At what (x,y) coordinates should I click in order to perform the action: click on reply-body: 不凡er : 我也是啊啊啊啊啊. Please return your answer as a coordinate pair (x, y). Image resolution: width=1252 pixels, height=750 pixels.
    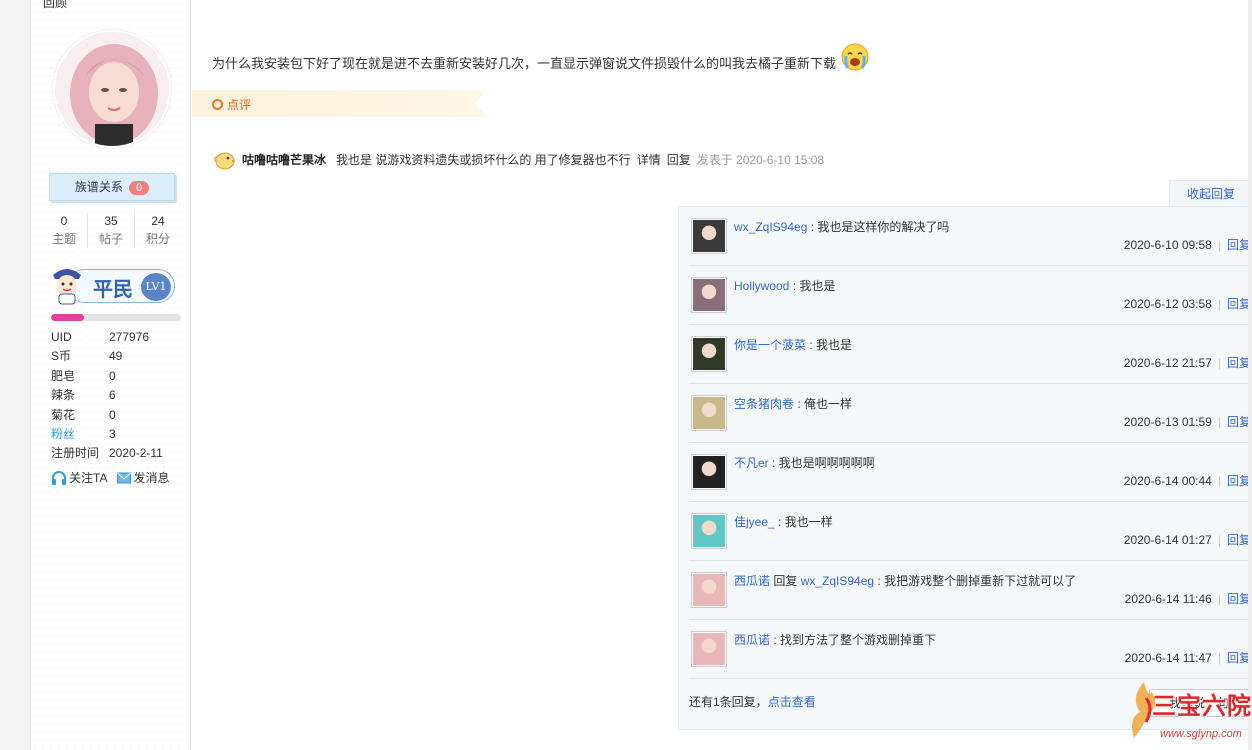
    Looking at the image, I should click on (804, 462).